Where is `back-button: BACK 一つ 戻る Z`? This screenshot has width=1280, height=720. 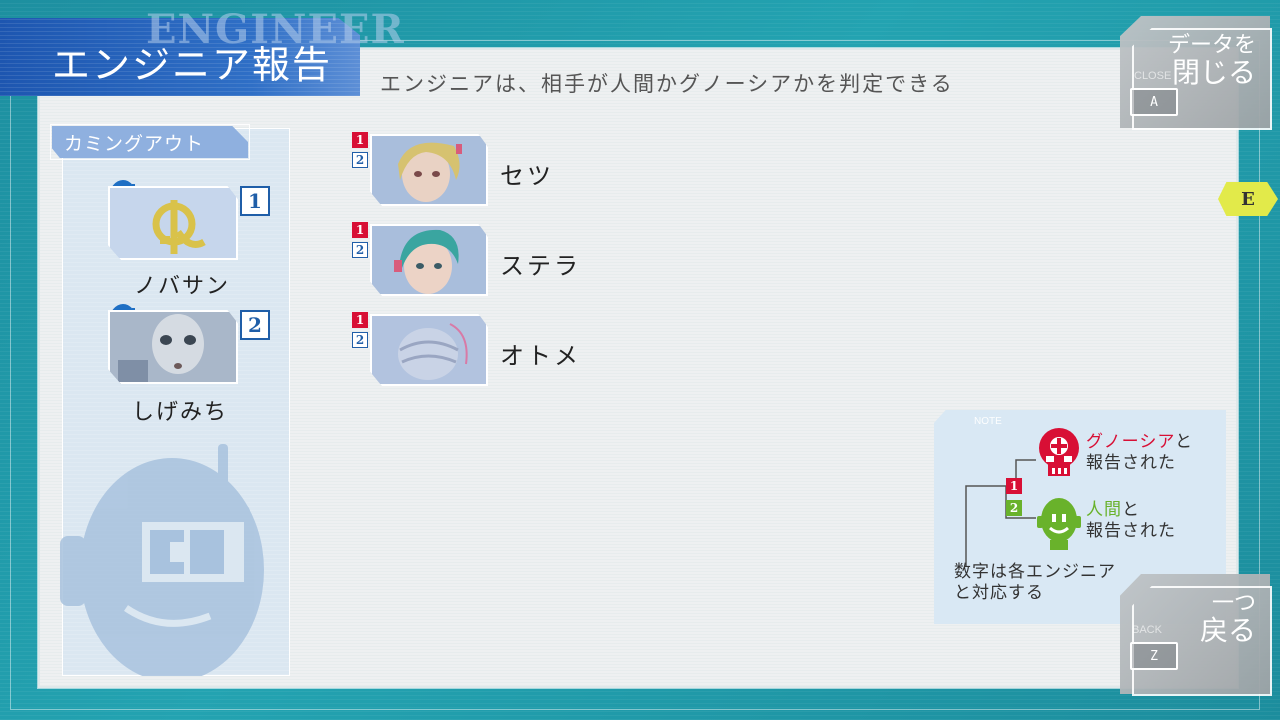
back-button: BACK 一つ 戻る Z is located at coordinates (1196, 635).